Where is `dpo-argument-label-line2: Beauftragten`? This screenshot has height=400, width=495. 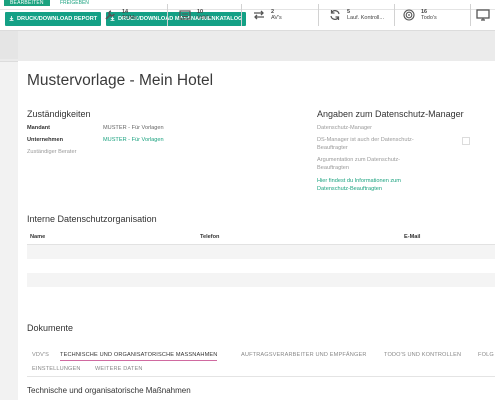 dpo-argument-label-line2: Beauftragten is located at coordinates (333, 168).